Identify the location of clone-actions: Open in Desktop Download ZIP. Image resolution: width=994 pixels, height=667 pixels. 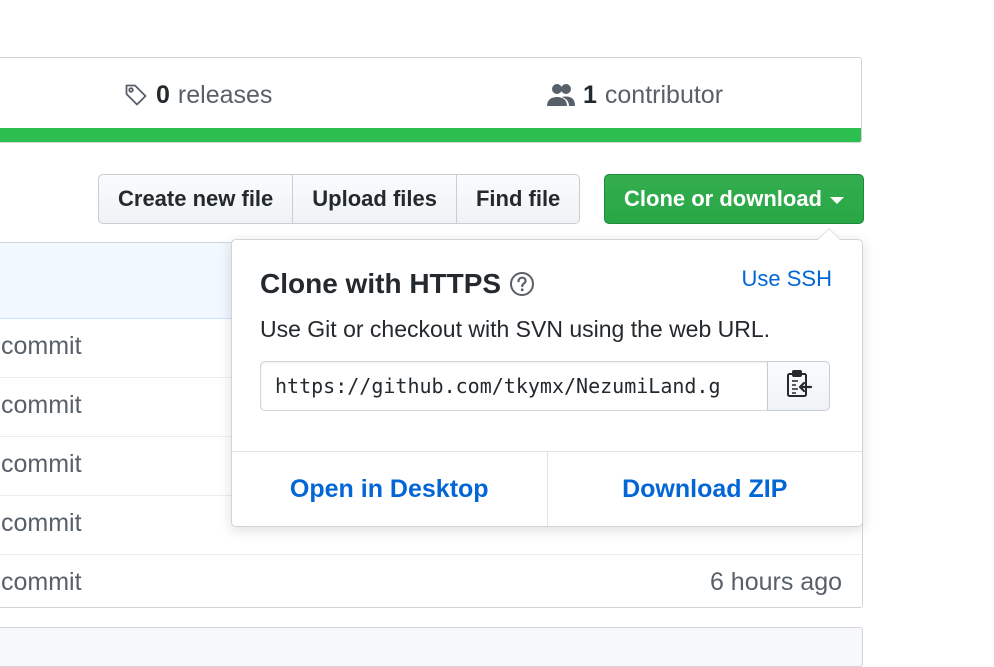
(547, 488).